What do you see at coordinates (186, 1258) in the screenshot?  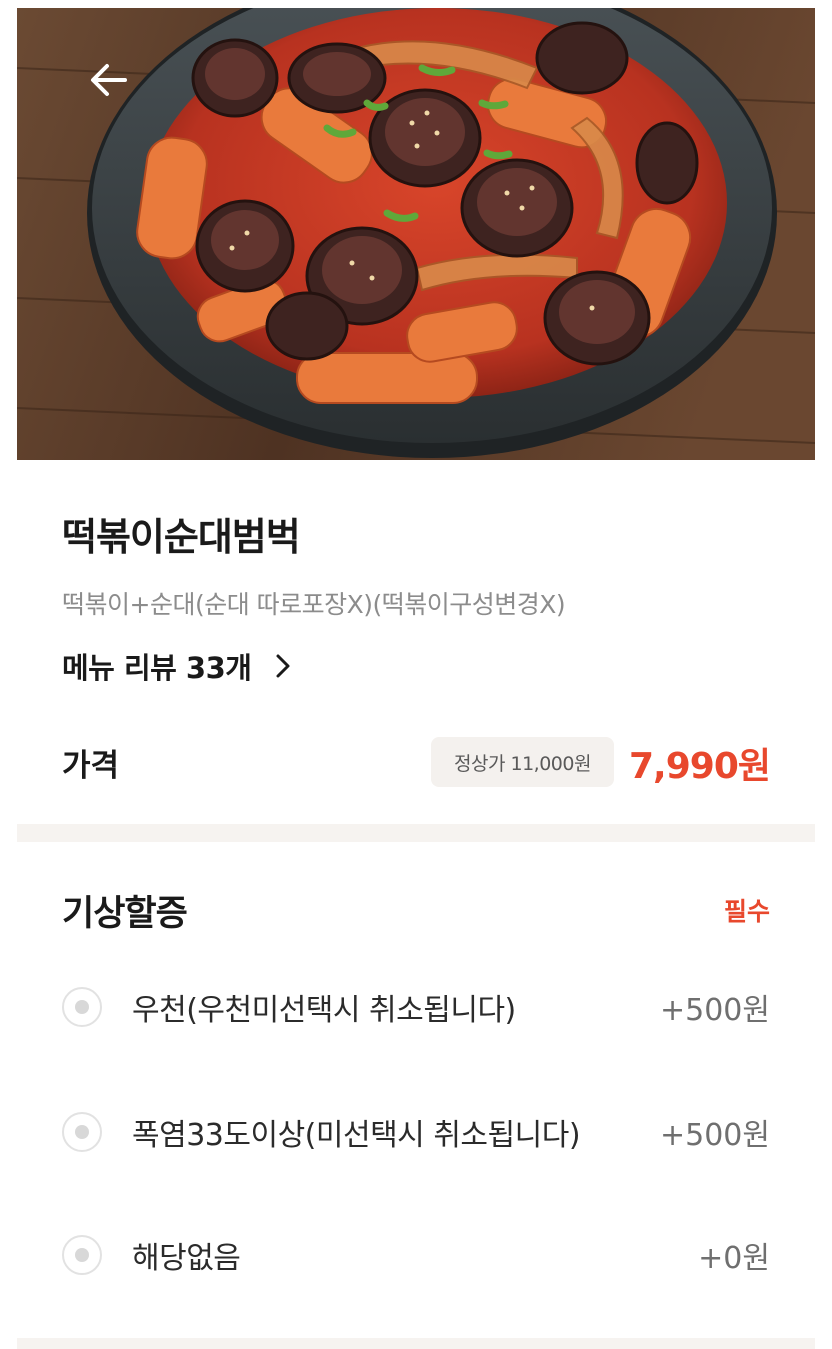 I see `option-label: 해당없음` at bounding box center [186, 1258].